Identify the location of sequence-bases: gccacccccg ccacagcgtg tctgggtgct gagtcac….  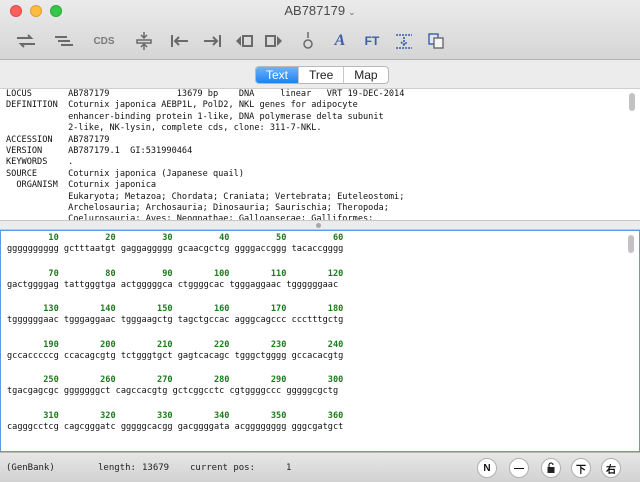
(175, 355).